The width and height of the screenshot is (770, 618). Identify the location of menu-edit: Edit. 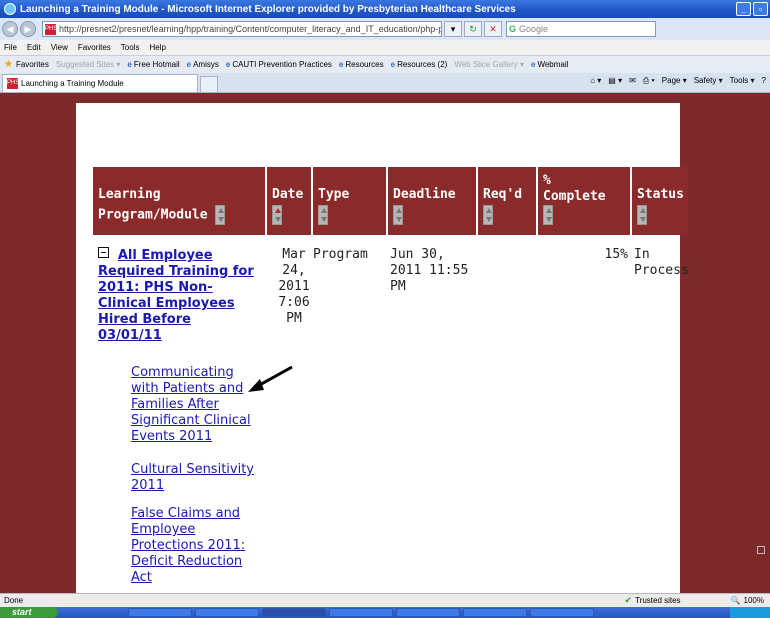
(34, 47).